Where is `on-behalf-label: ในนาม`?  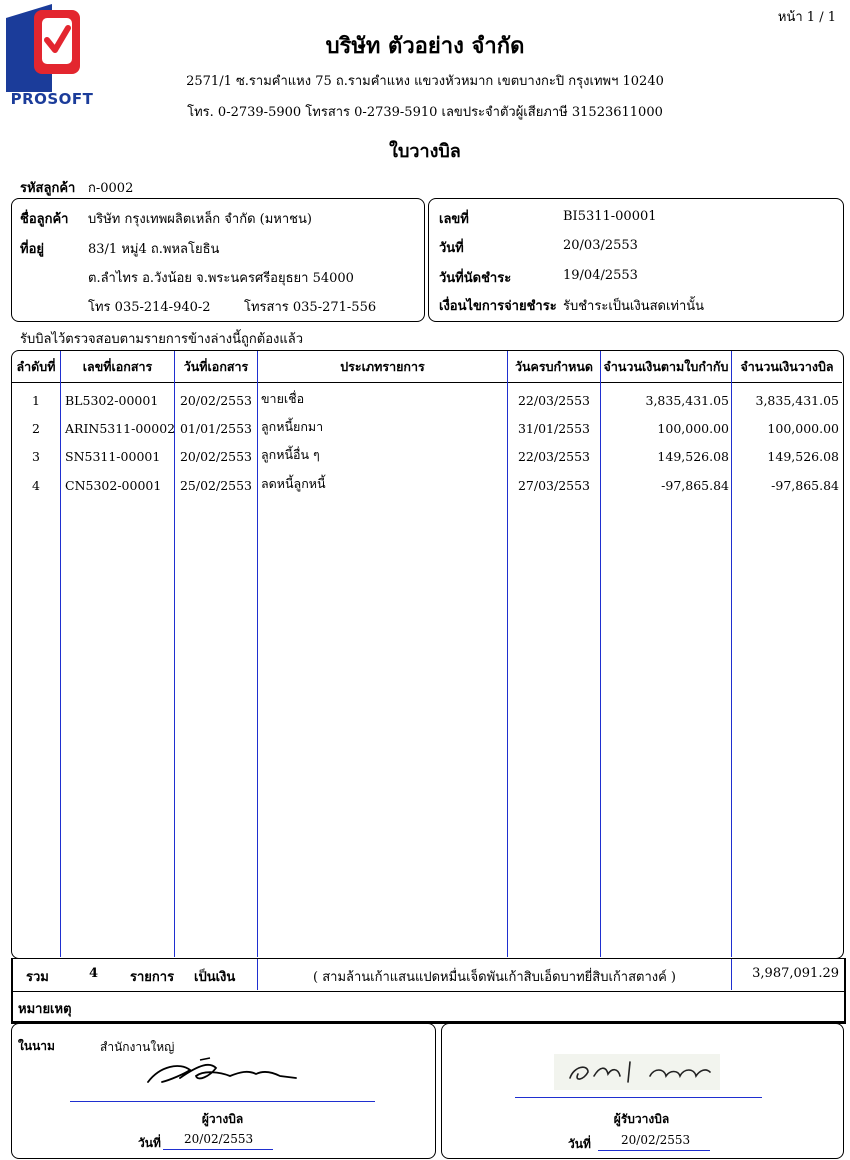 on-behalf-label: ในนาม is located at coordinates (36, 1046).